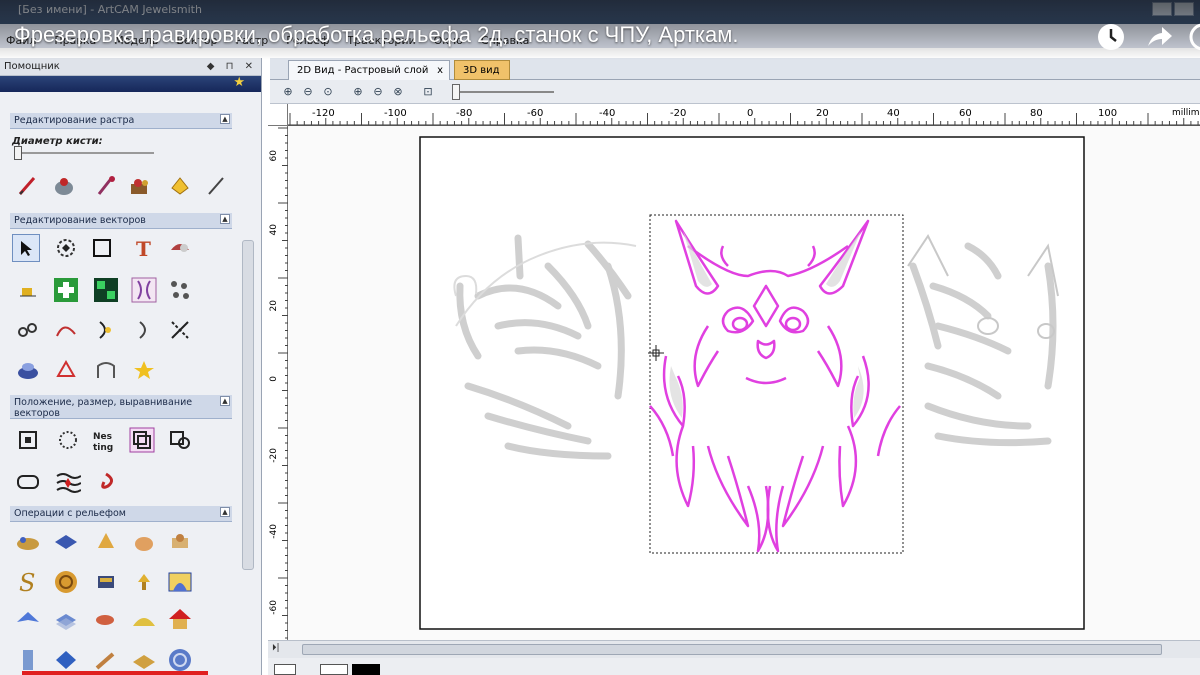 The width and height of the screenshot is (1200, 675). What do you see at coordinates (180, 660) in the screenshot?
I see `relief-sphere-icon` at bounding box center [180, 660].